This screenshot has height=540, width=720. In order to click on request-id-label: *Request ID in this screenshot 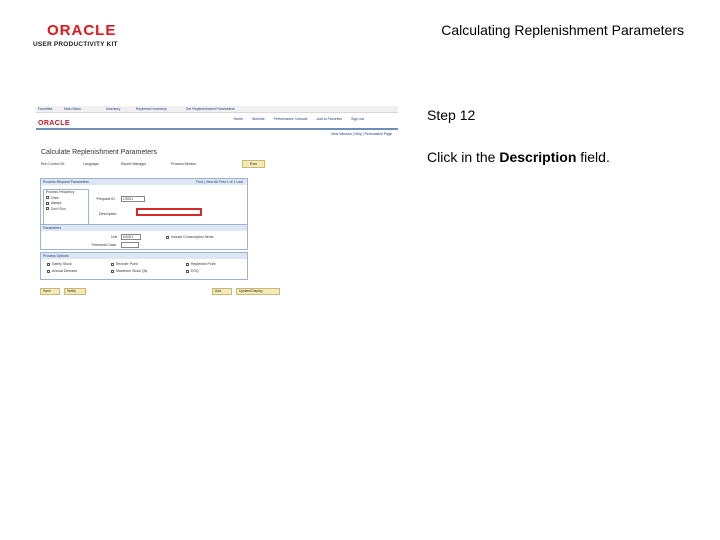, I will do `click(105, 199)`.